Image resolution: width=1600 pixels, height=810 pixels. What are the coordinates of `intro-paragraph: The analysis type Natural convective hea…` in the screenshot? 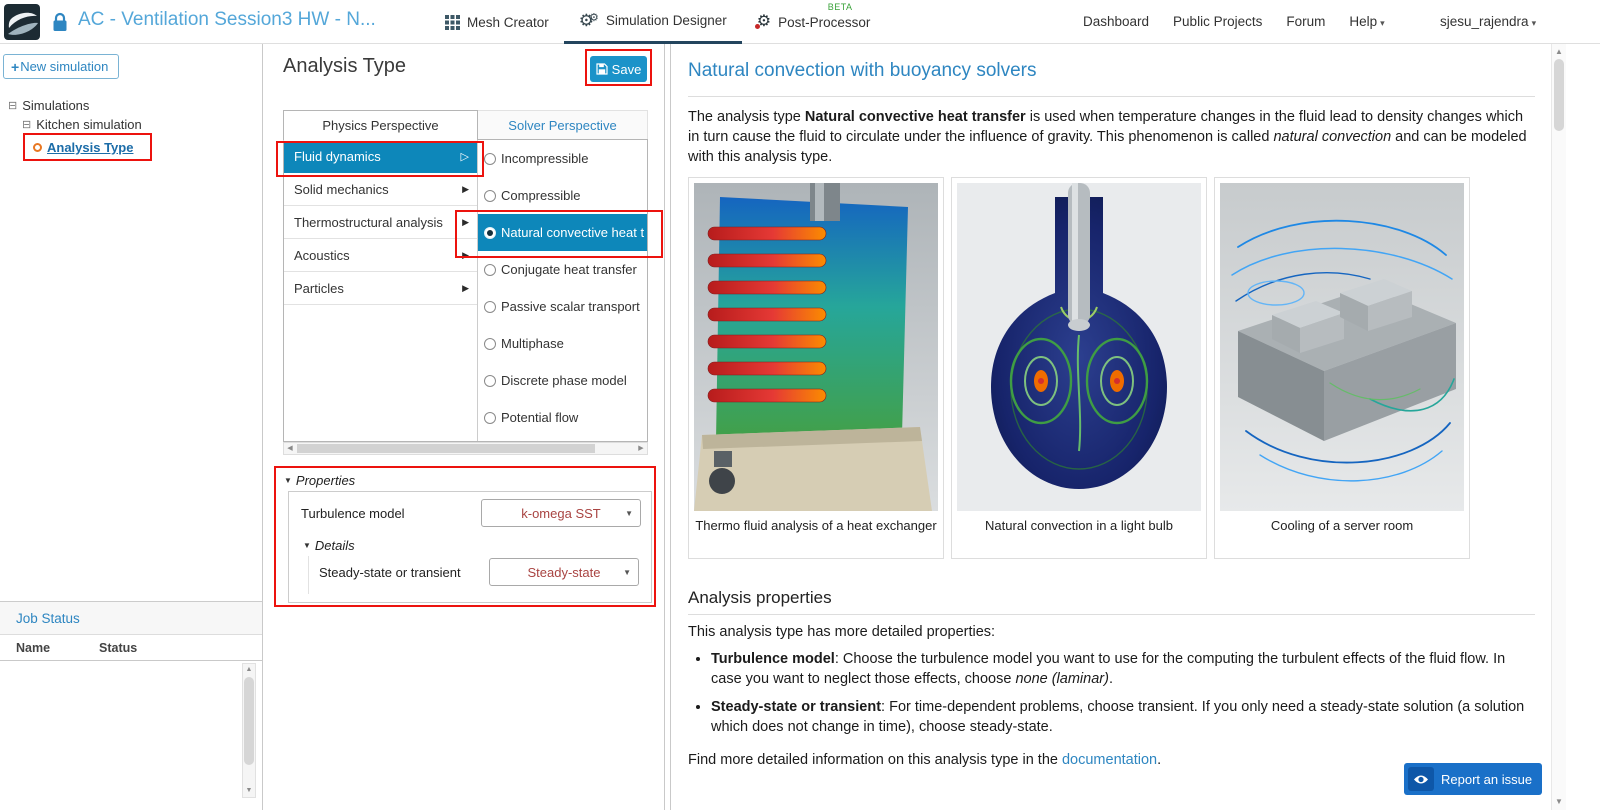 It's located at (1107, 137).